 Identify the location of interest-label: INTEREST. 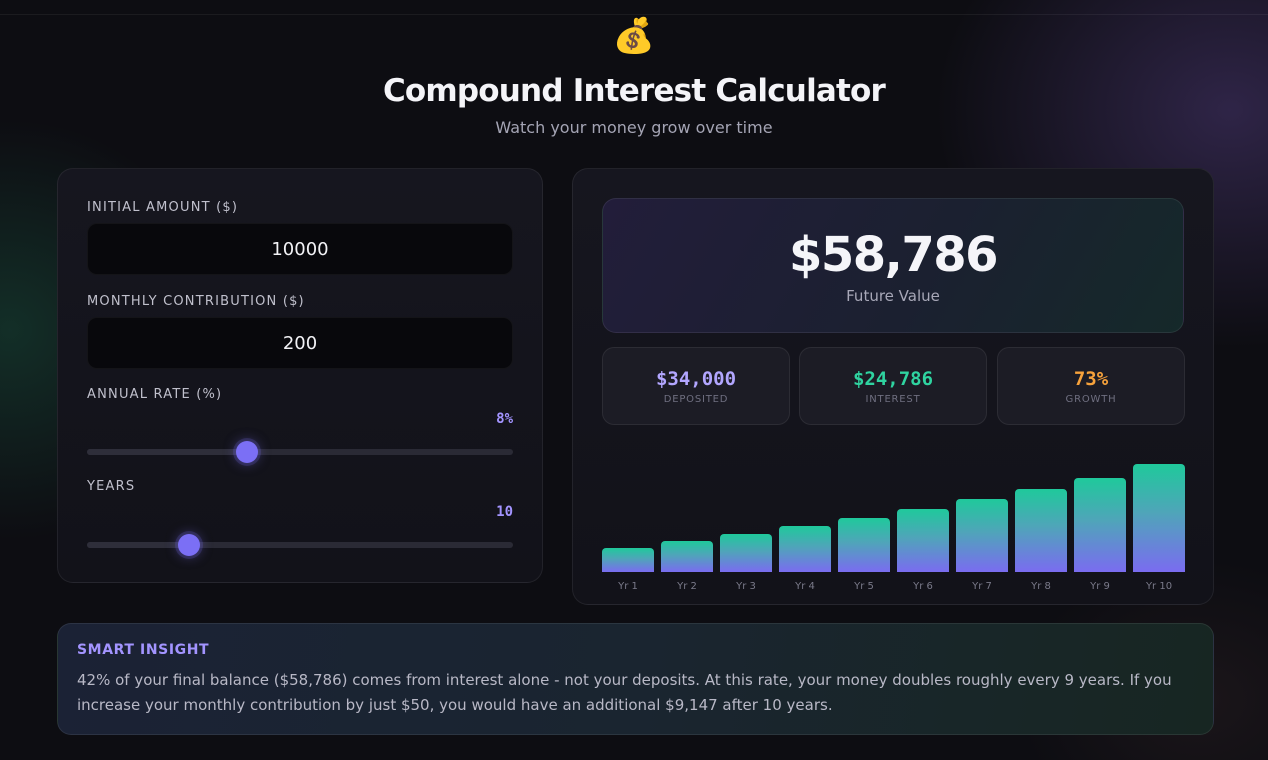
(893, 399).